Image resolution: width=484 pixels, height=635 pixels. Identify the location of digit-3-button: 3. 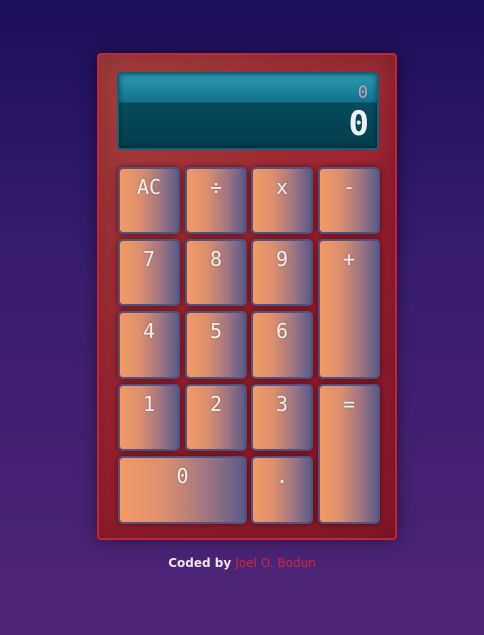
(282, 417).